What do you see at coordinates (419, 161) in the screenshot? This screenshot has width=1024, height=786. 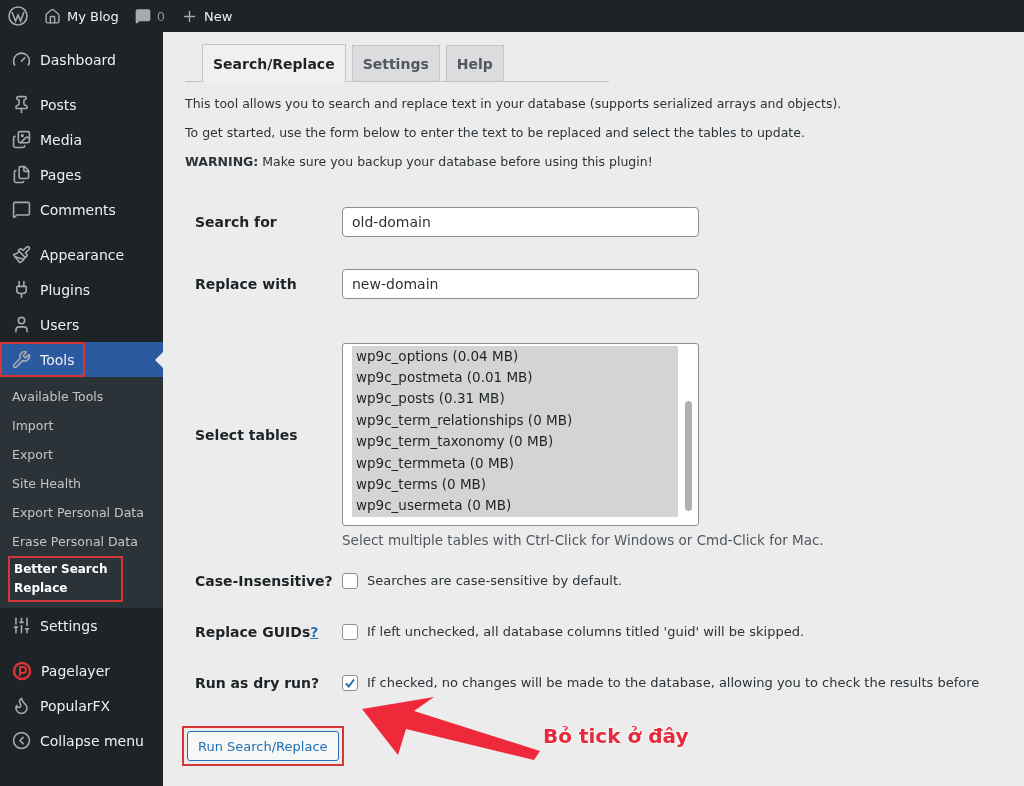 I see `intro-text: WARNING: Make sure you backup your database before using this plugin!` at bounding box center [419, 161].